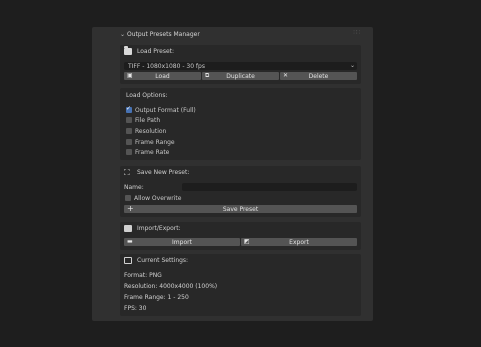  What do you see at coordinates (127, 172) in the screenshot?
I see `new-preset-icon: ⛶` at bounding box center [127, 172].